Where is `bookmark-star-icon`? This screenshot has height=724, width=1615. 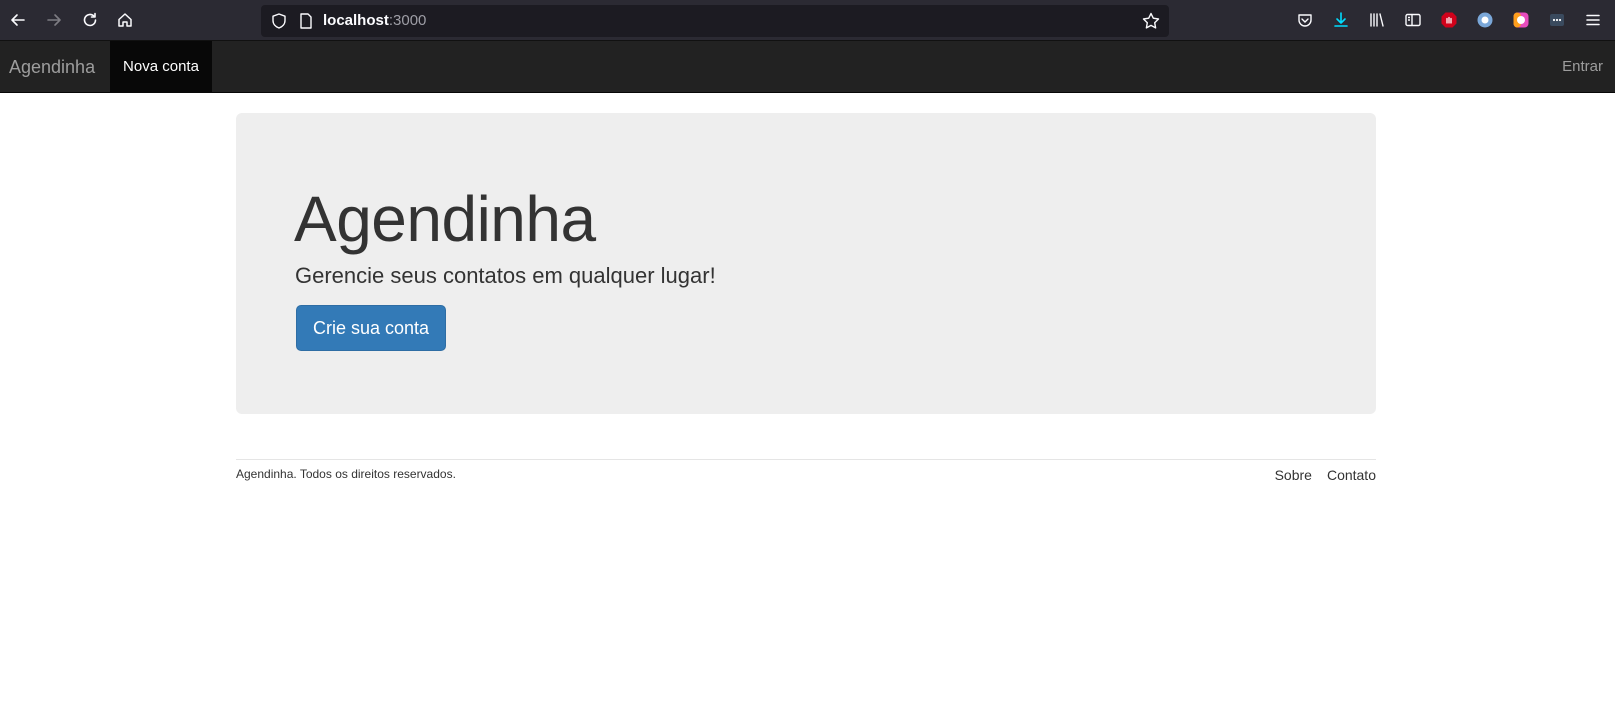 bookmark-star-icon is located at coordinates (1151, 23).